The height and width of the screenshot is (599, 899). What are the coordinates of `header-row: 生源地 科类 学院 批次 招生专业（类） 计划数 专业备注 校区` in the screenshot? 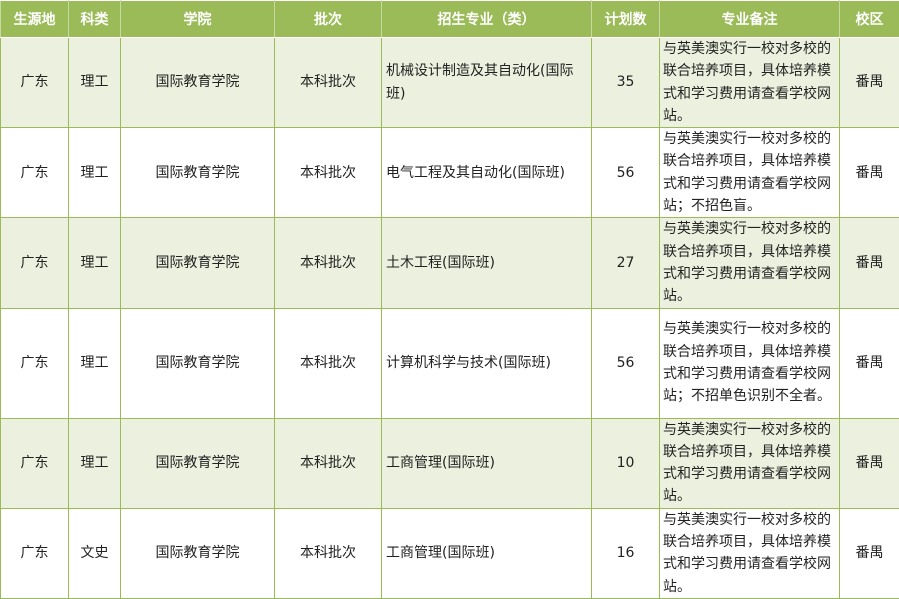 It's located at (450, 19).